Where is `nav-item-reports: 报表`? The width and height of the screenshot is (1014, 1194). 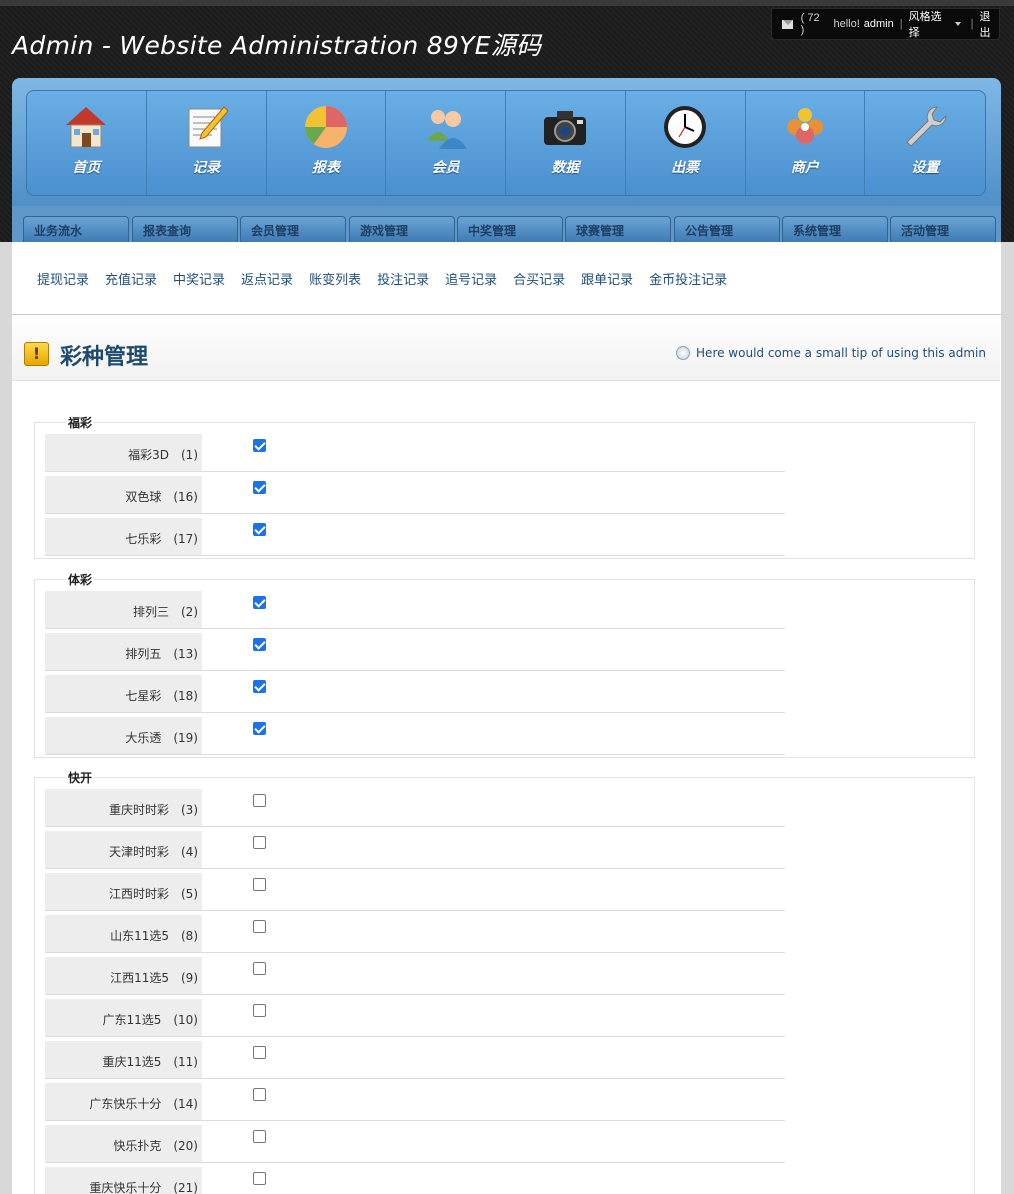 nav-item-reports: 报表 is located at coordinates (327, 143).